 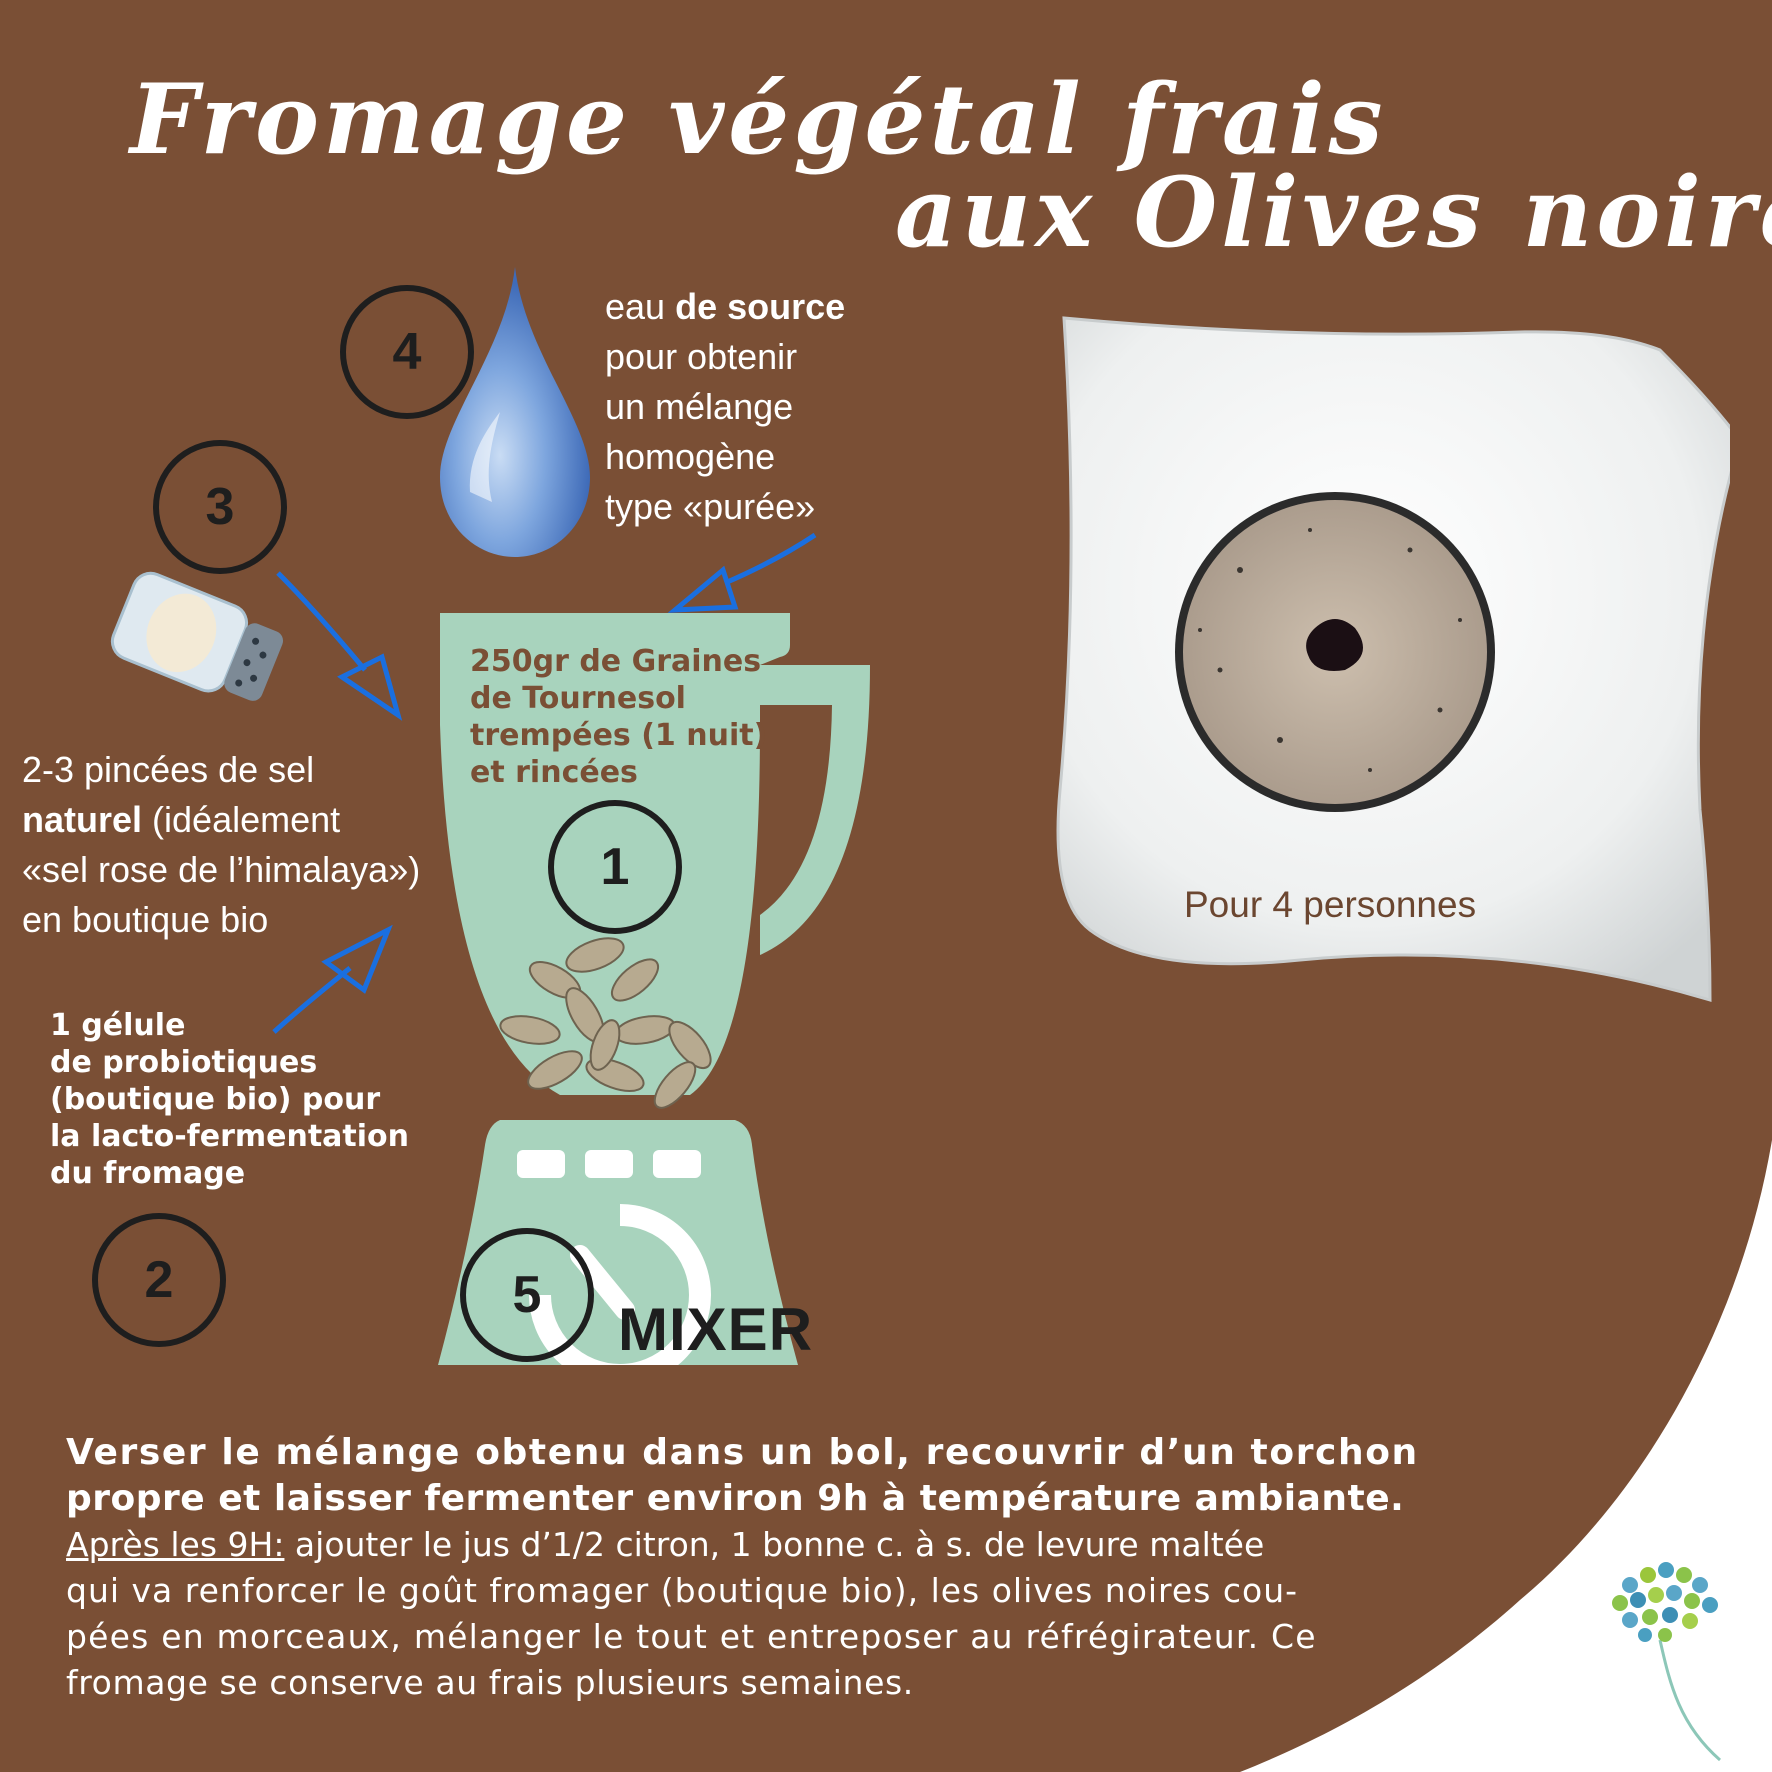 I want to click on after-9h-label: Après les 9H:, so click(x=175, y=1544).